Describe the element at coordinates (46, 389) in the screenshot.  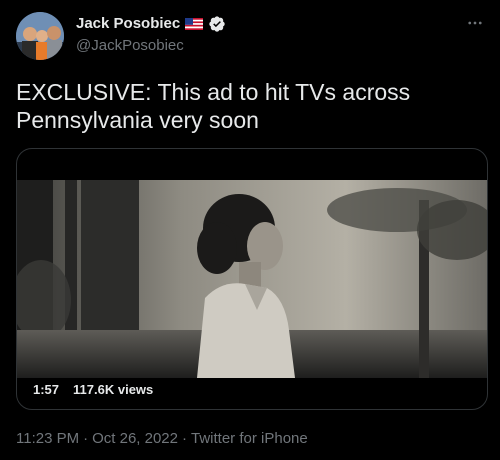
I see `video-duration: 1:57` at that location.